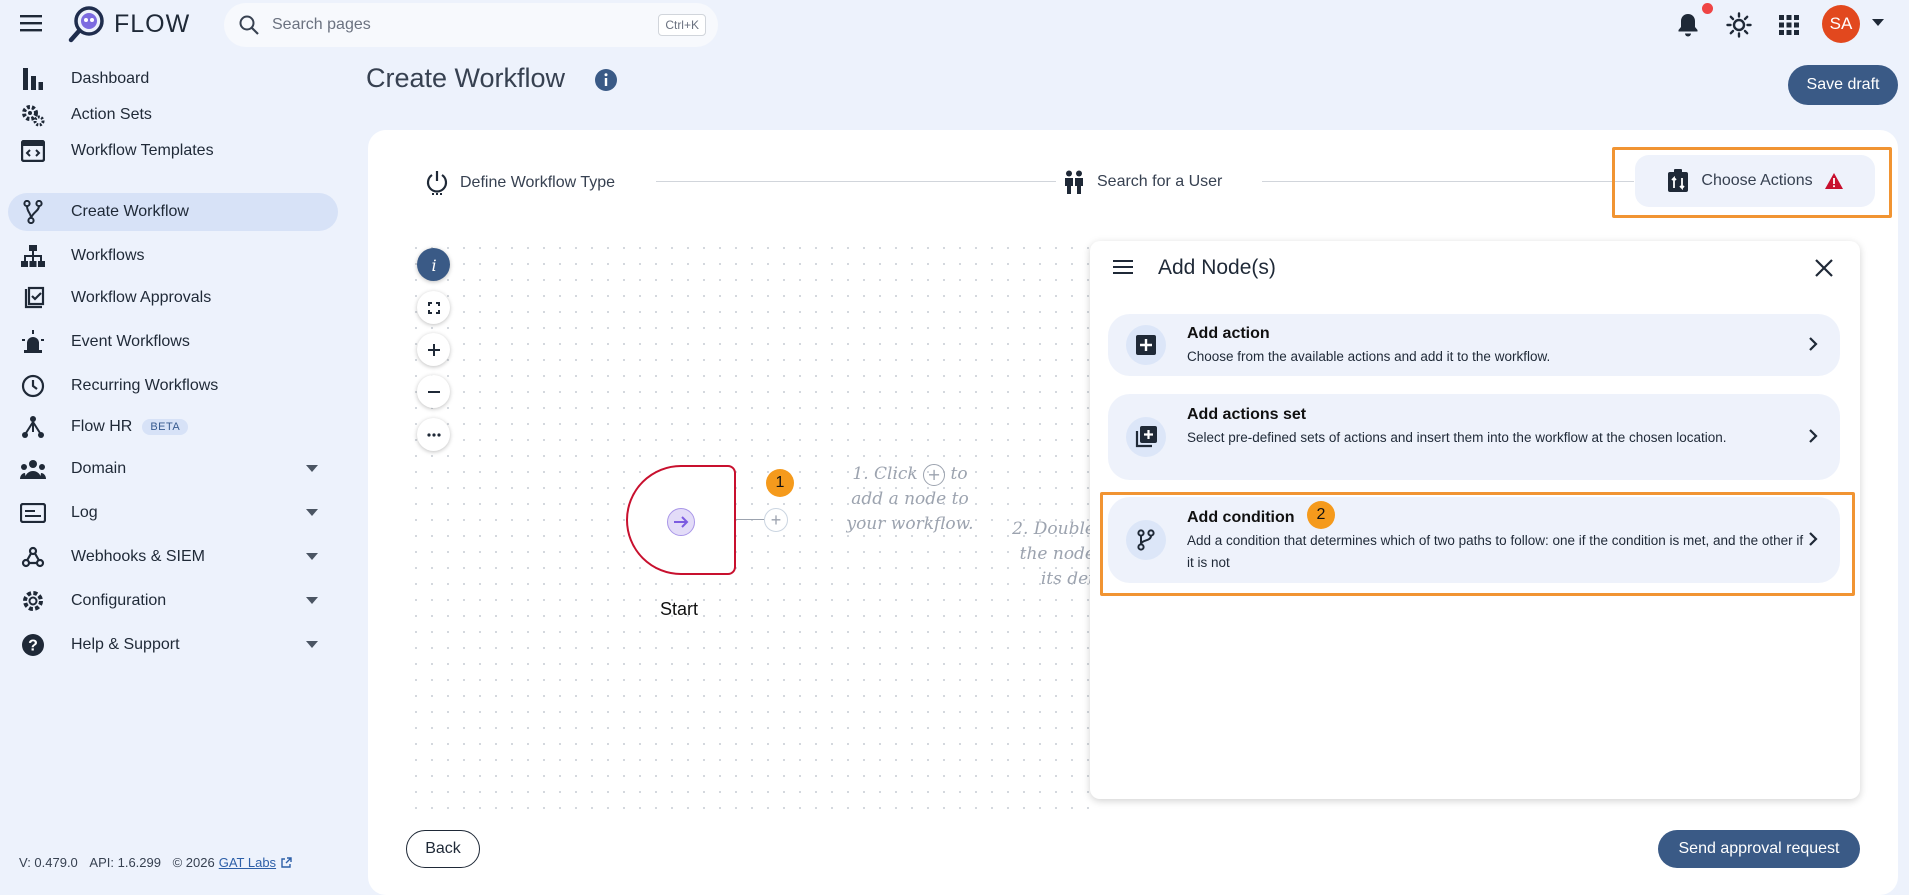 This screenshot has height=895, width=1909. Describe the element at coordinates (33, 557) in the screenshot. I see `webhook-icon` at that location.